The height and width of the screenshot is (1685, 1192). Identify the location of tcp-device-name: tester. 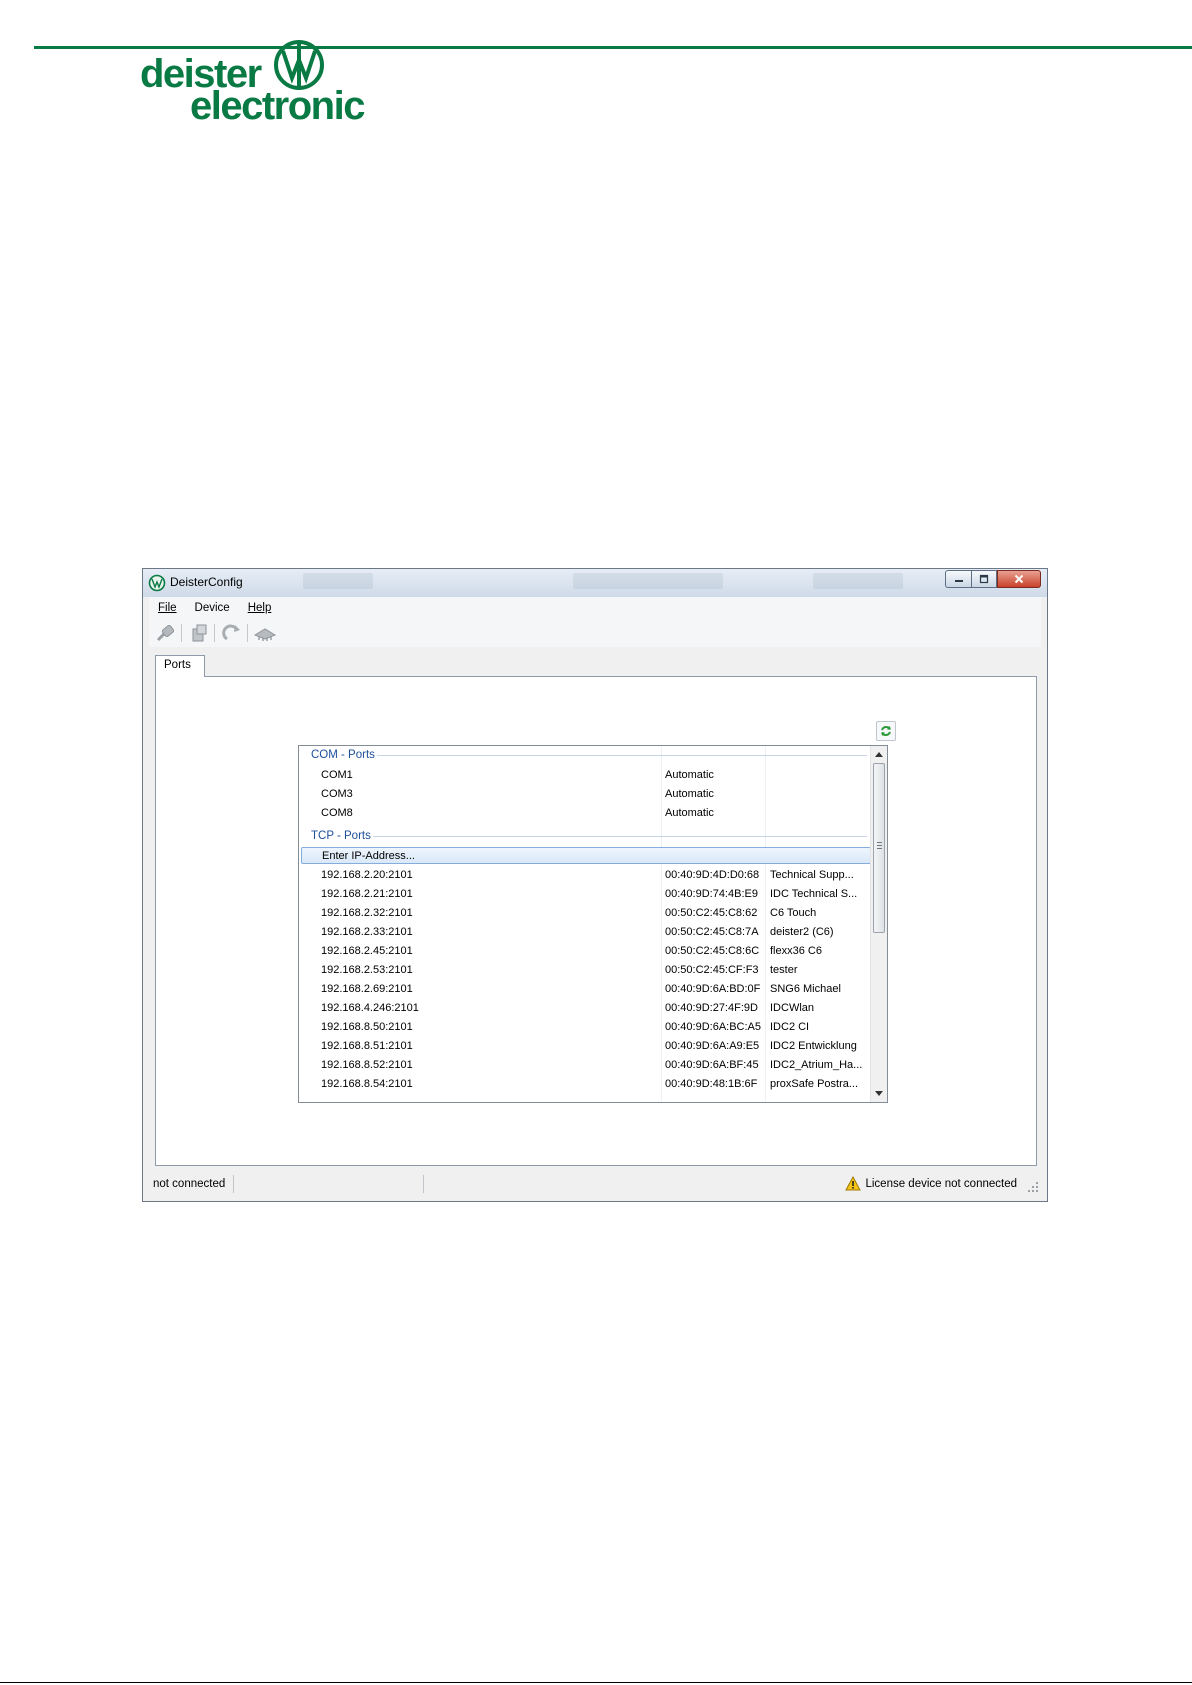
(784, 970).